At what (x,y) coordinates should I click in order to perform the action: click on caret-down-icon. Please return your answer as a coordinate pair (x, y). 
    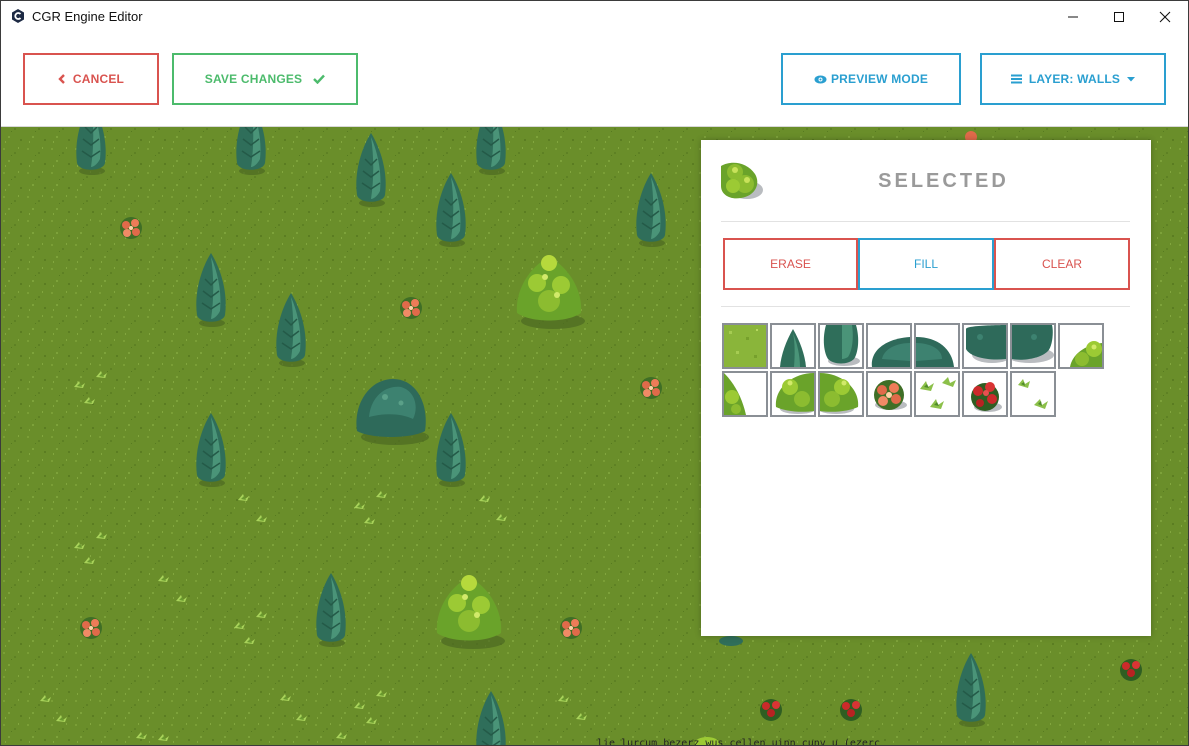
    Looking at the image, I should click on (1131, 78).